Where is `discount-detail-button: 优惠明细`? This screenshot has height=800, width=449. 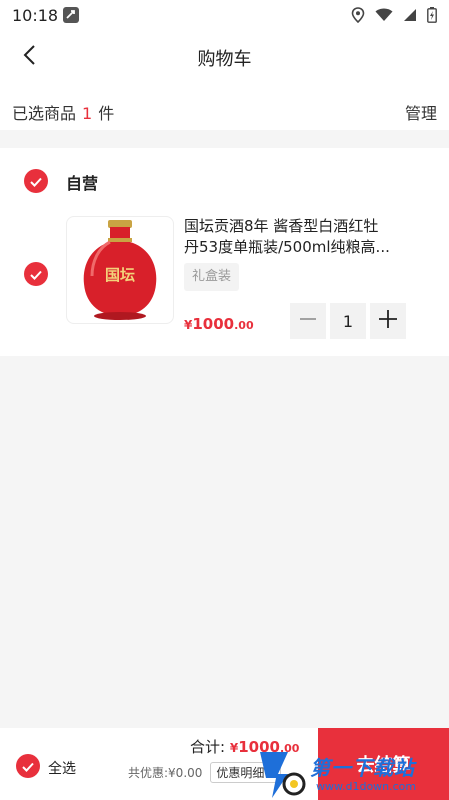
discount-detail-button: 优惠明细 is located at coordinates (246, 772).